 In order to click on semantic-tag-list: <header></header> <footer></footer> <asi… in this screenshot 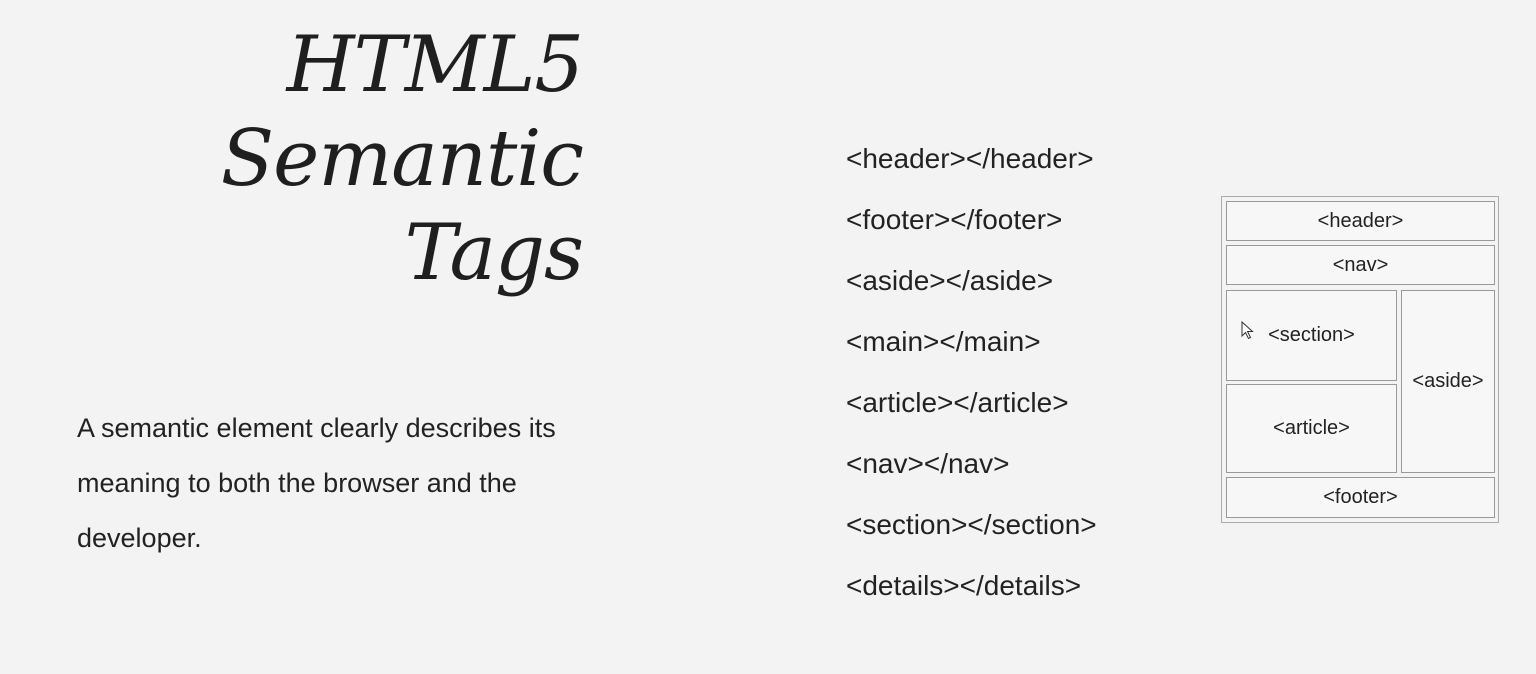, I will do `click(971, 372)`.